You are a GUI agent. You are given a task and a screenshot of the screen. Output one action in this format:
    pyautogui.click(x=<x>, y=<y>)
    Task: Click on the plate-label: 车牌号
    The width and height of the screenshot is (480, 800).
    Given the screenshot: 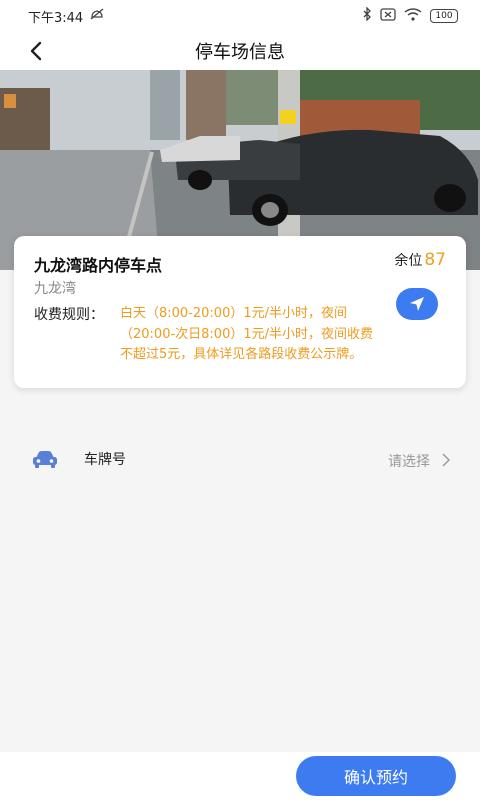 What is the action you would take?
    pyautogui.click(x=105, y=460)
    